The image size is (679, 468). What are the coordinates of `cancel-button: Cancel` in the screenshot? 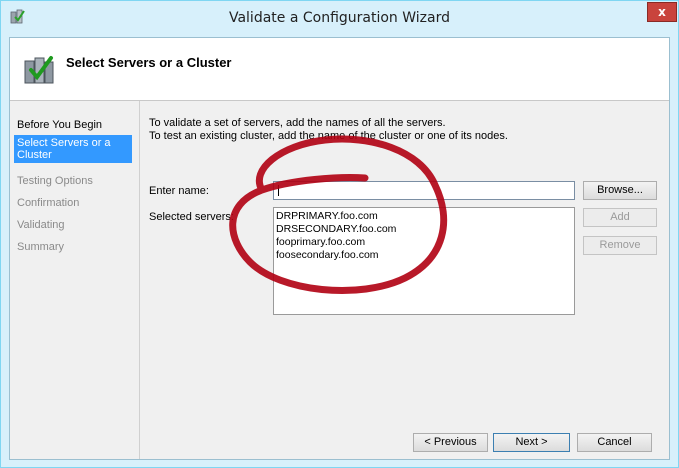 It's located at (614, 442).